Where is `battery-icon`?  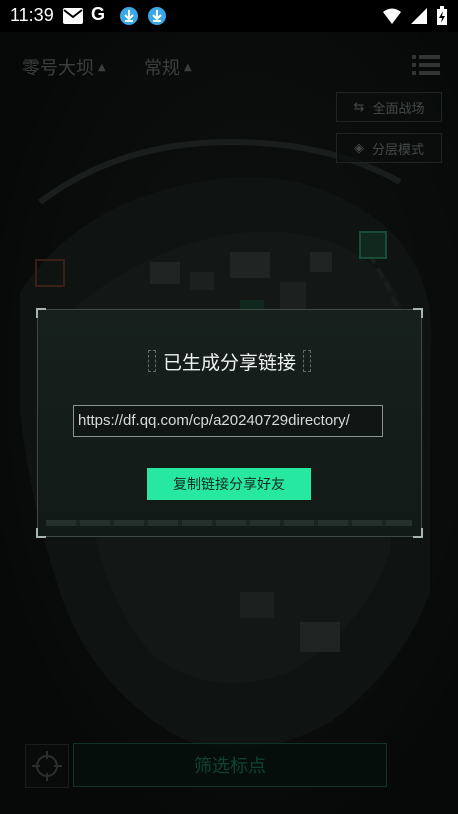
battery-icon is located at coordinates (442, 15).